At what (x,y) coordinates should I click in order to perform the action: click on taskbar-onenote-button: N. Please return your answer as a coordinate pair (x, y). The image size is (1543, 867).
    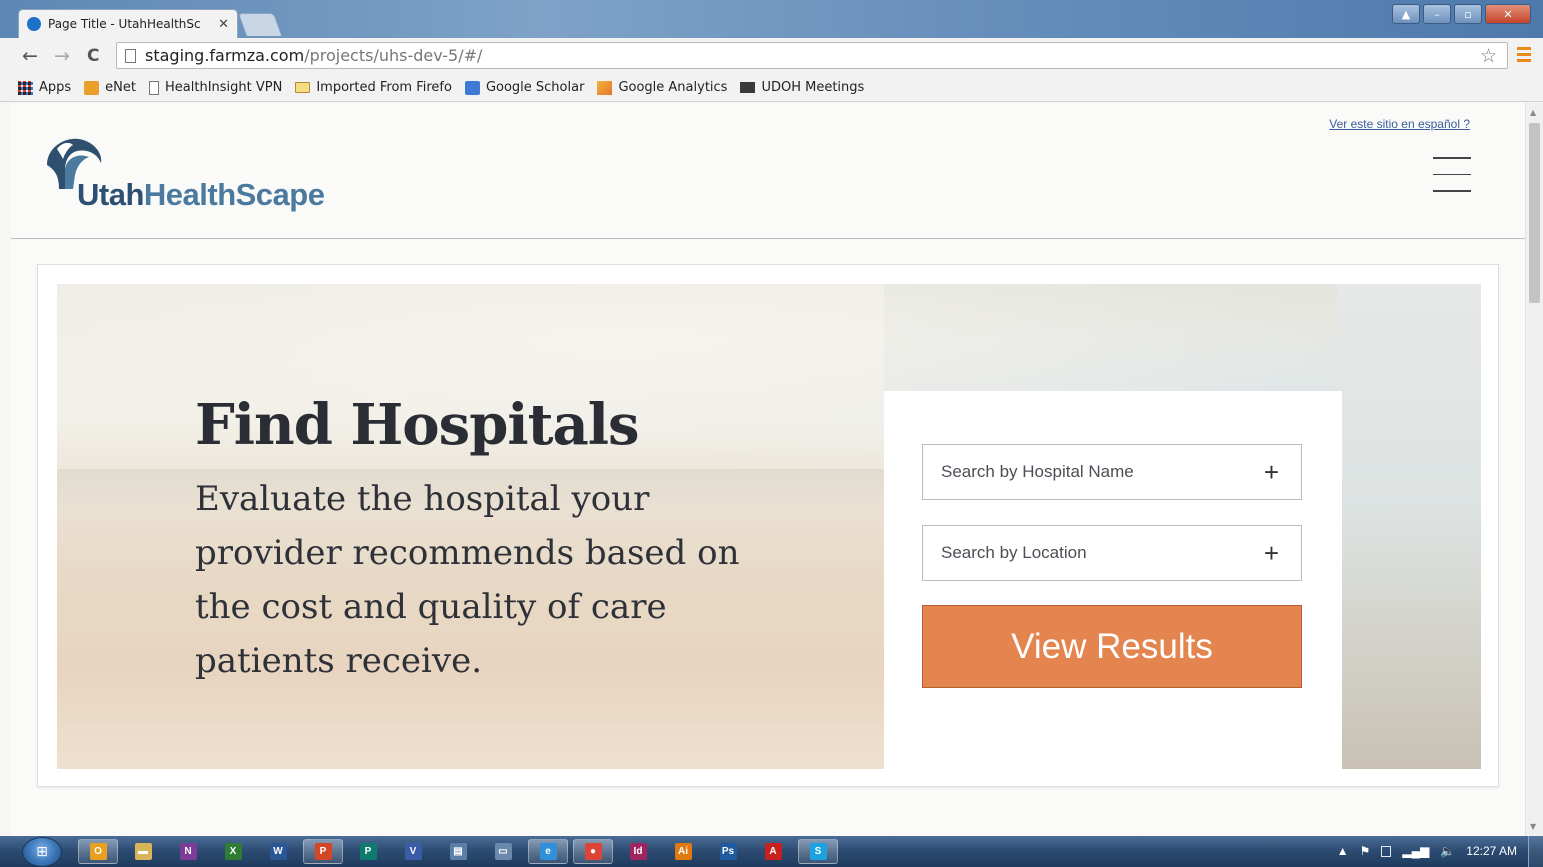
    Looking at the image, I should click on (188, 851).